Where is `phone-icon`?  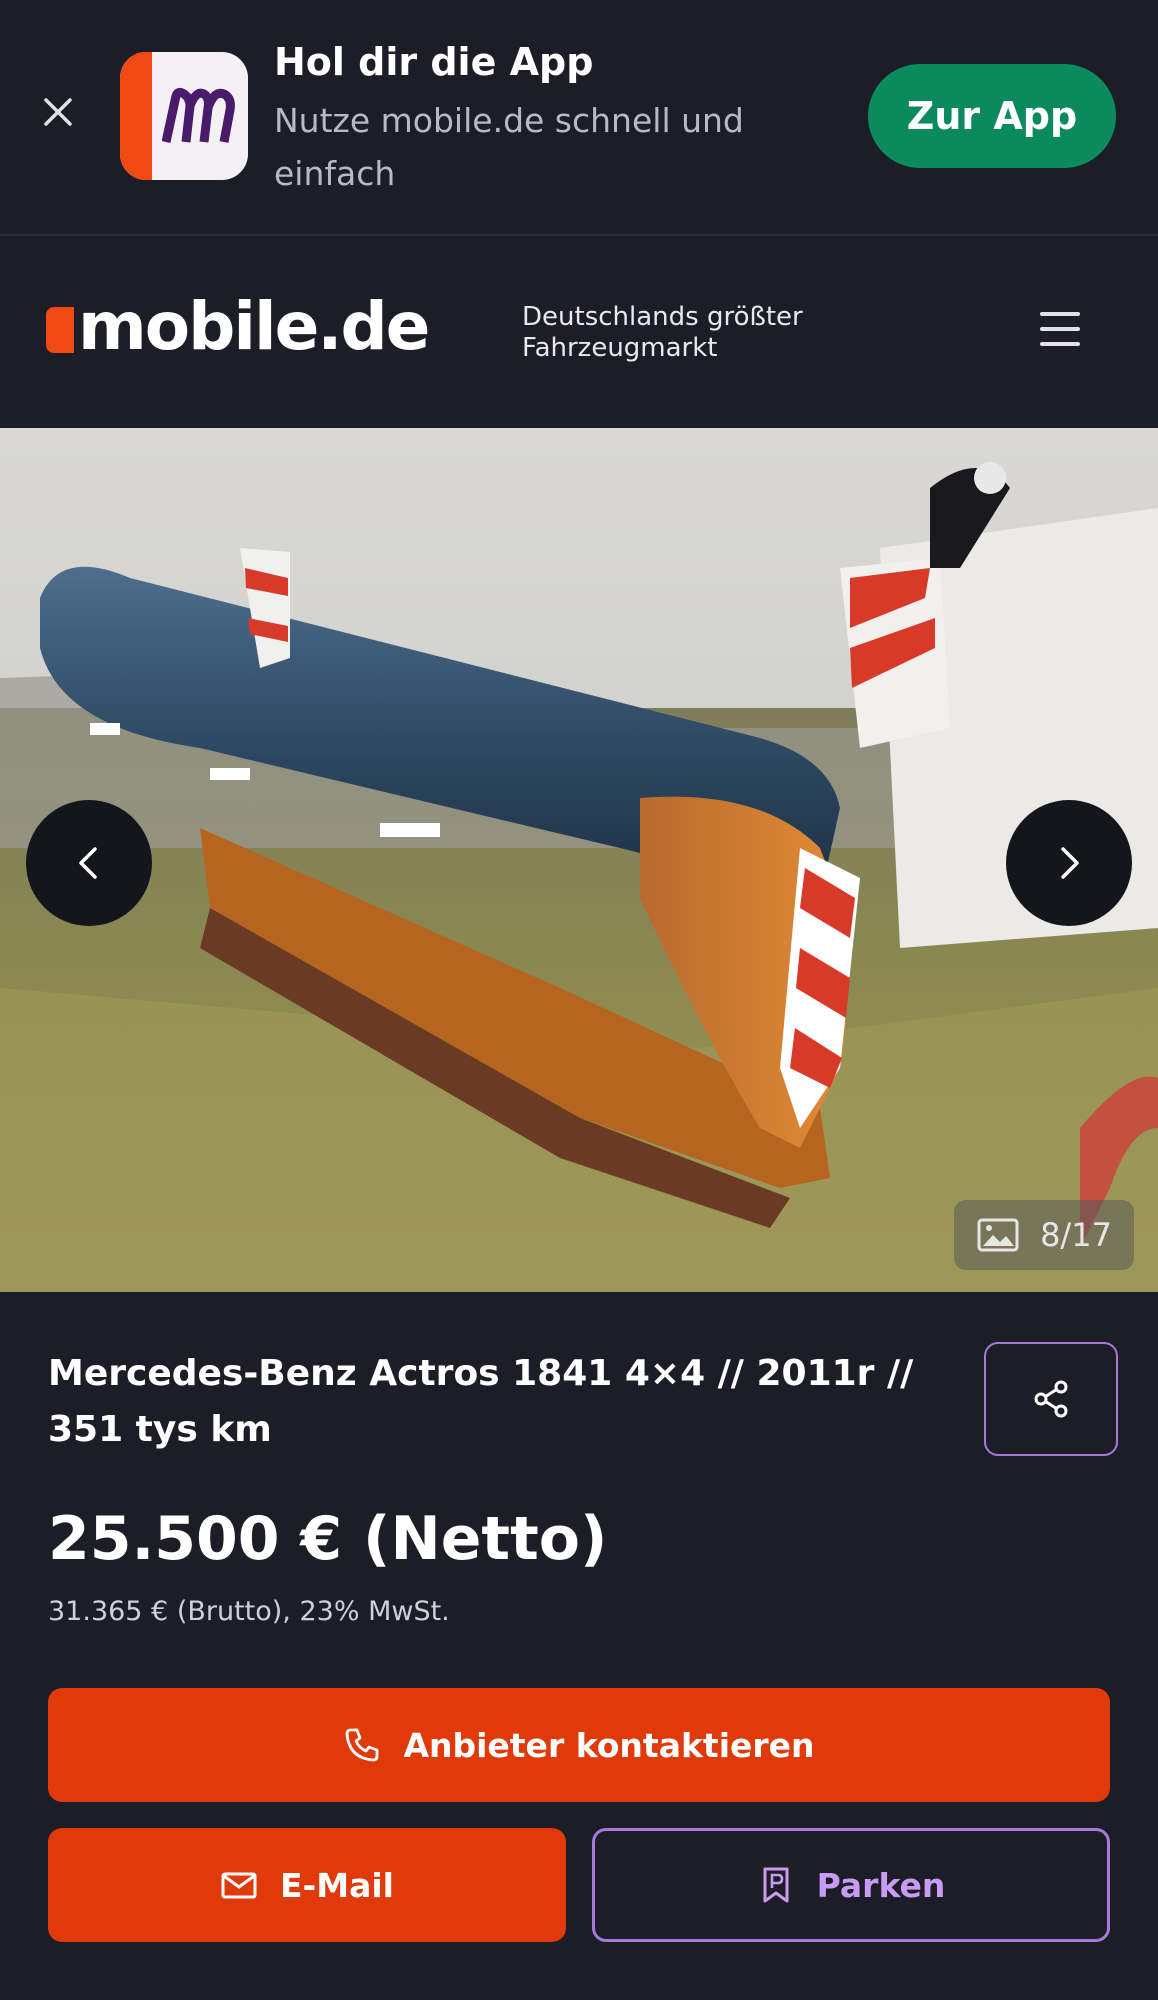
phone-icon is located at coordinates (362, 1745).